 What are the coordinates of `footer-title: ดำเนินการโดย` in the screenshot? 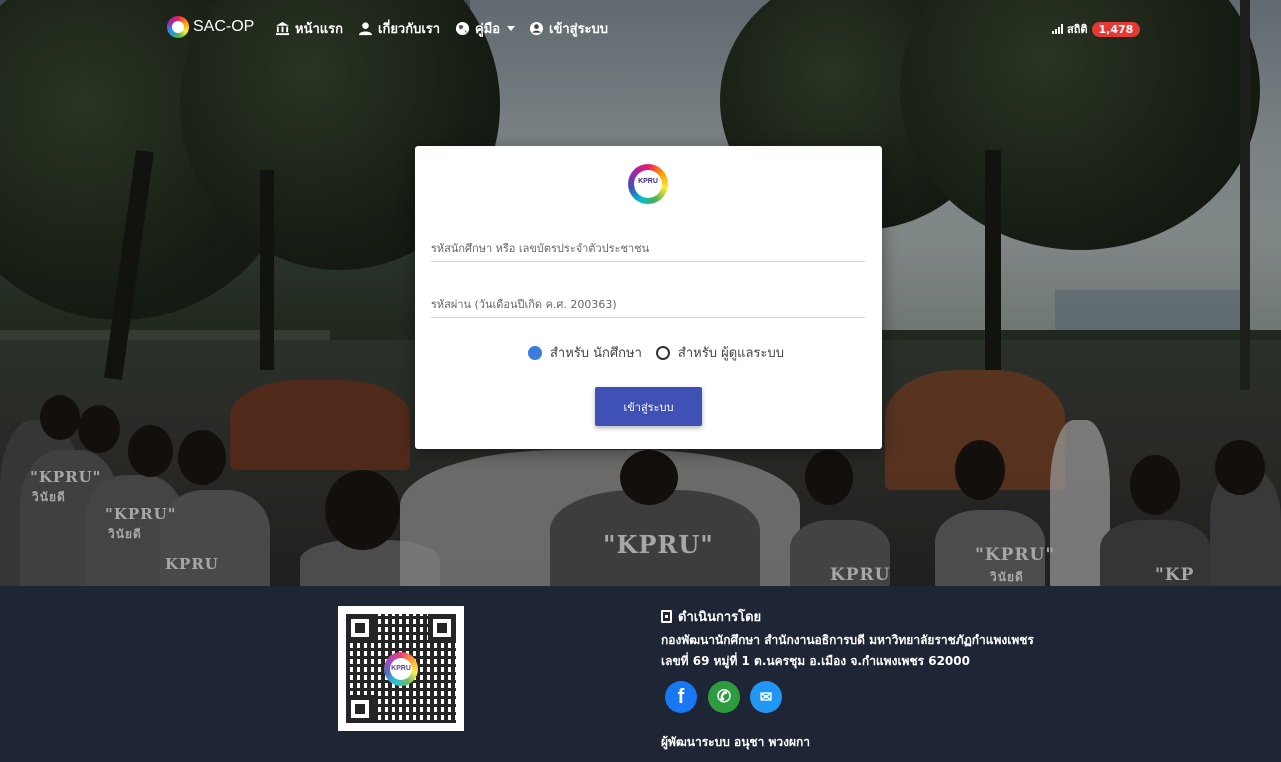 It's located at (711, 616).